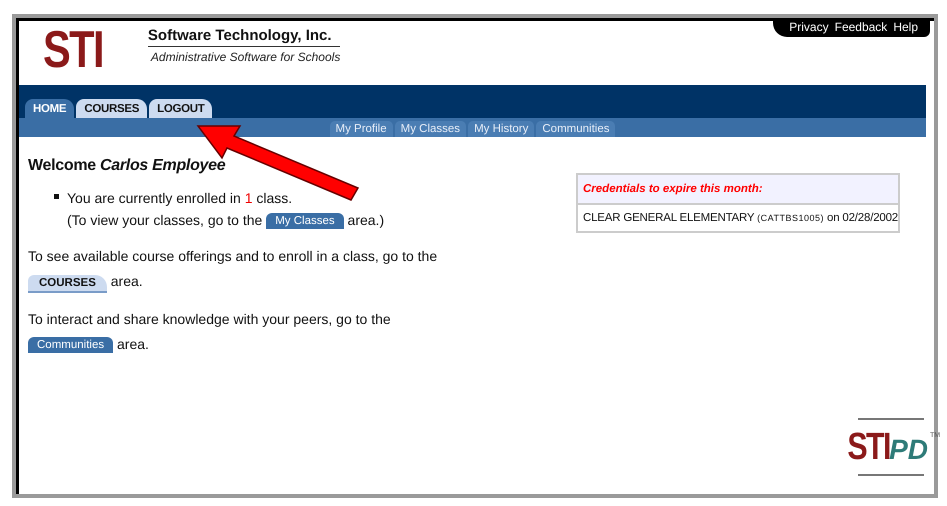 This screenshot has height=506, width=947. What do you see at coordinates (210, 332) in the screenshot?
I see `instruction-text: To interact and share knowledge with your peers, go to the Communities area.` at bounding box center [210, 332].